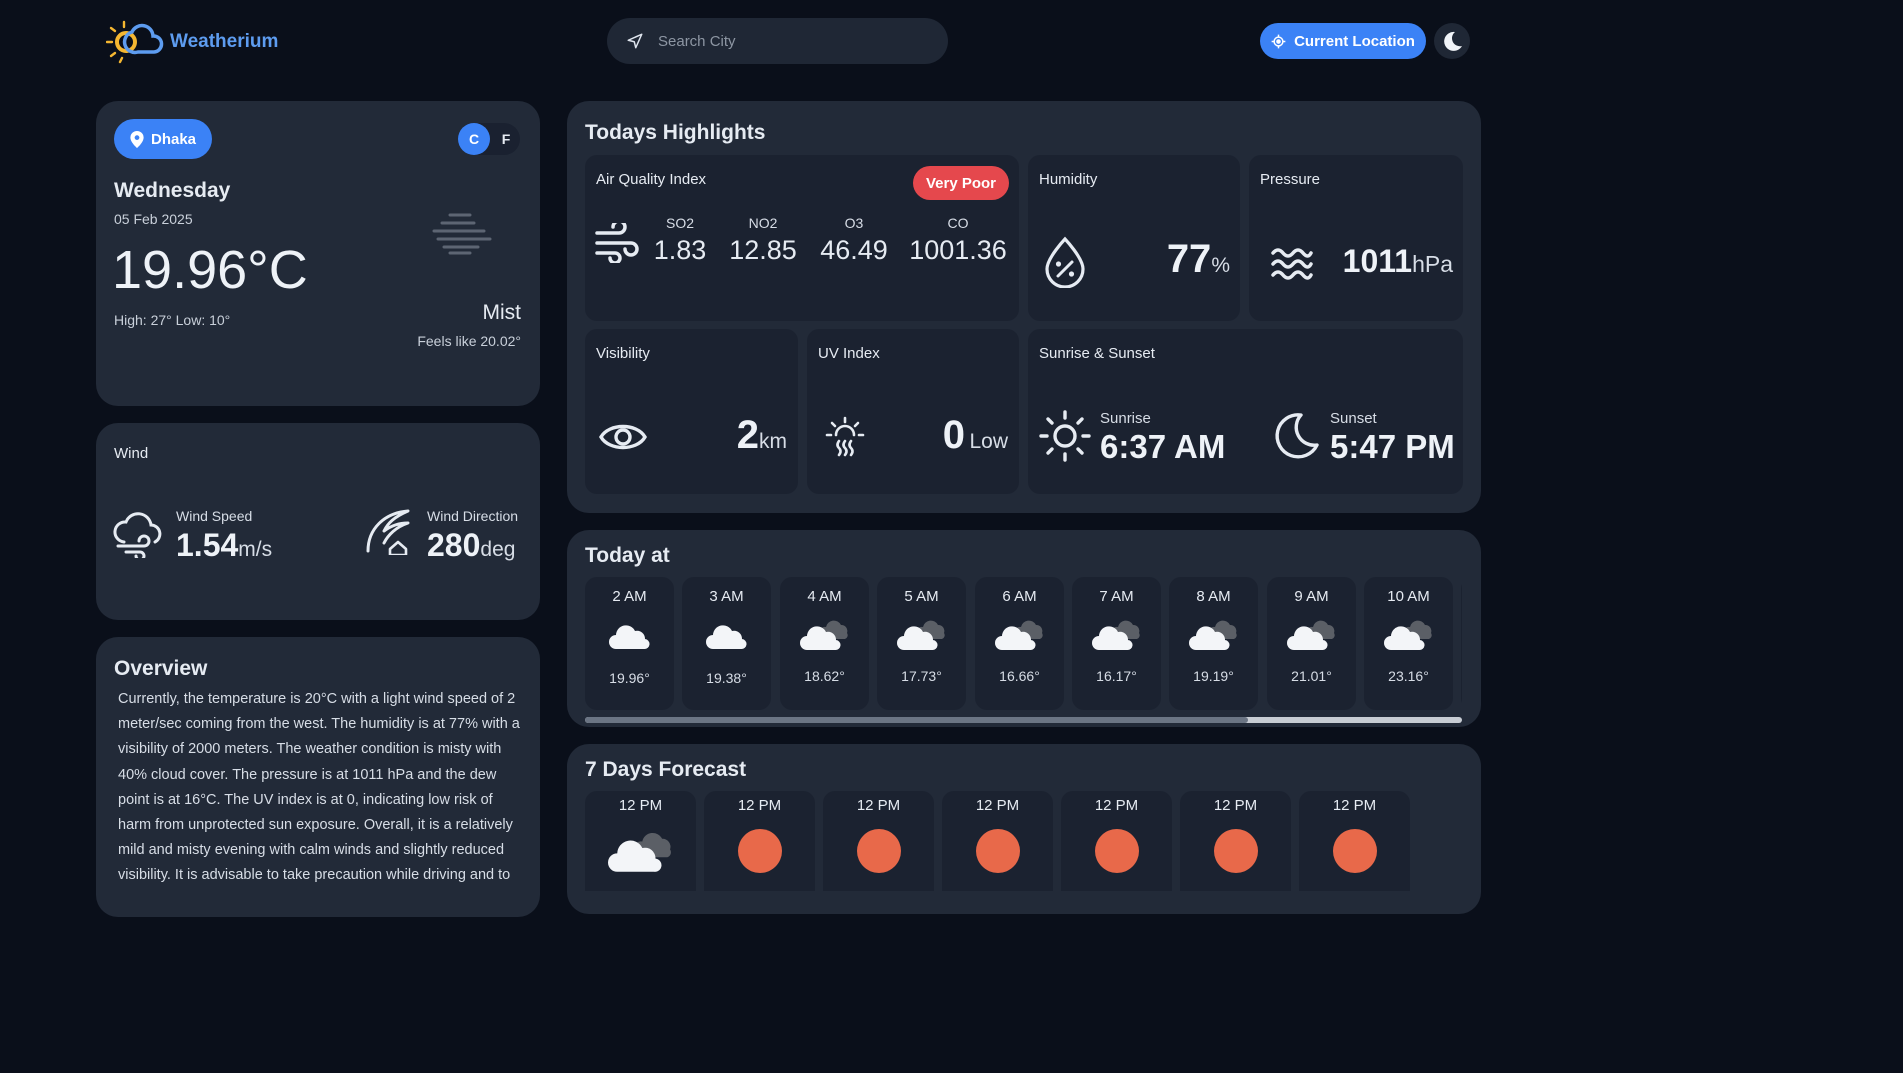 The image size is (1903, 1073). What do you see at coordinates (954, 435) in the screenshot?
I see `uv-value: 0` at bounding box center [954, 435].